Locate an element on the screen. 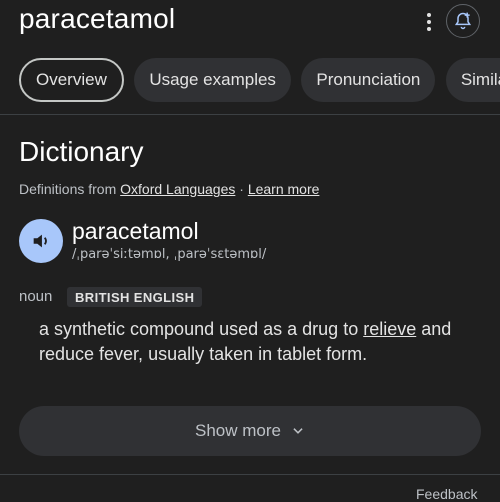 Image resolution: width=500 pixels, height=502 pixels. tab-pronunciation: Pronunciation is located at coordinates (368, 80).